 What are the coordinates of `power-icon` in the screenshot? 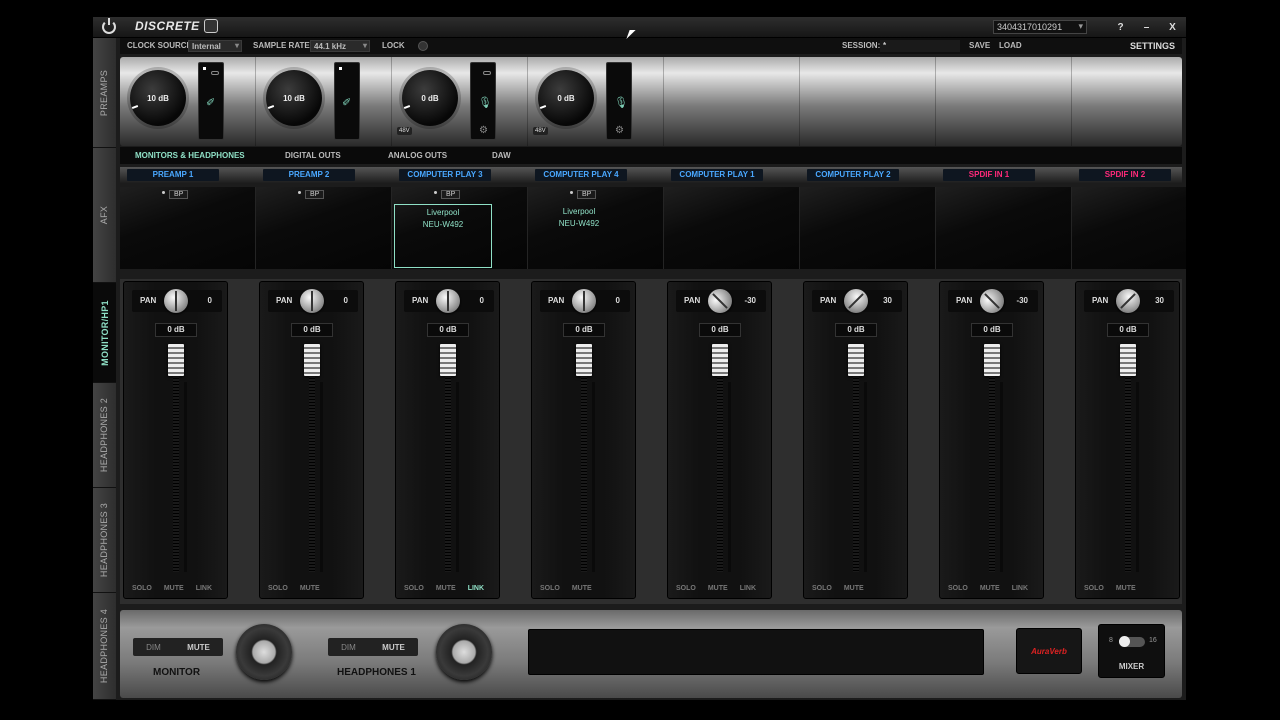 It's located at (109, 26).